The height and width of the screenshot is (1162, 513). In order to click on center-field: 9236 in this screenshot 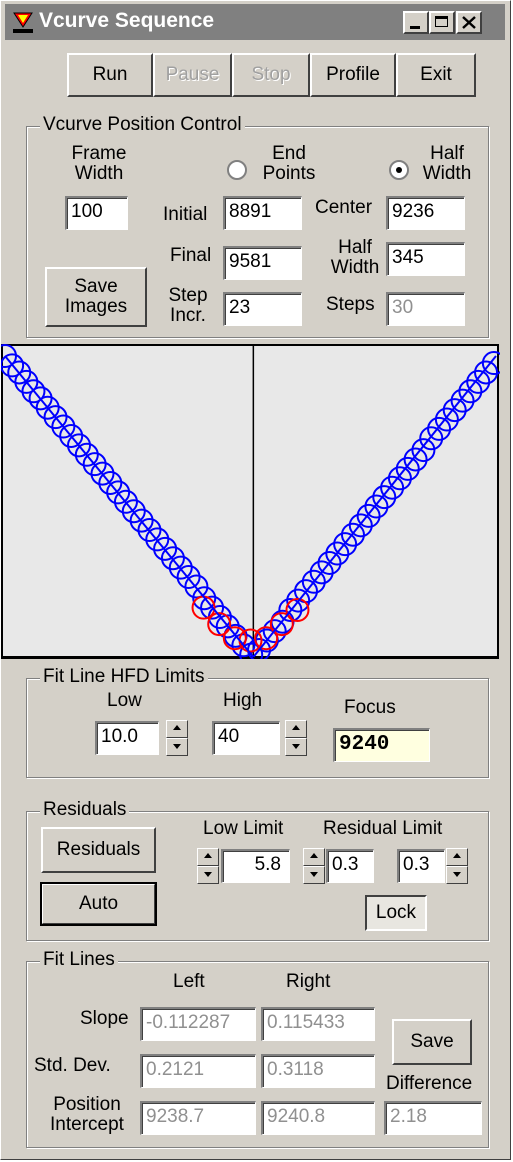, I will do `click(425, 213)`.